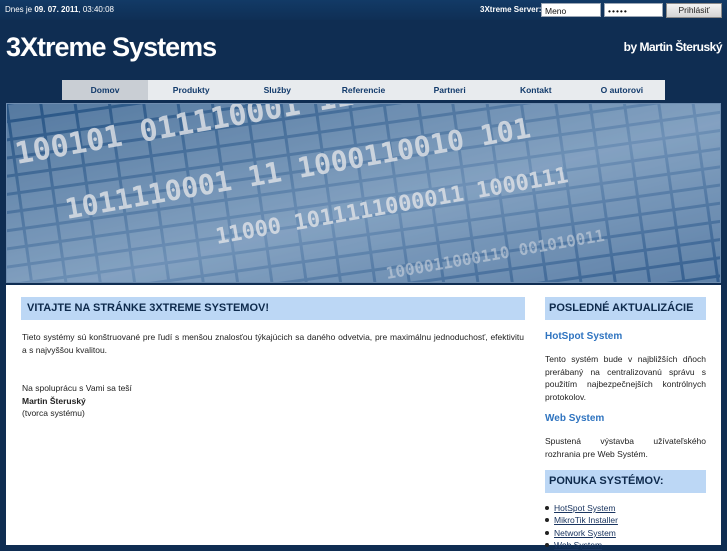 Image resolution: width=727 pixels, height=551 pixels. What do you see at coordinates (105, 90) in the screenshot?
I see `nav-item-domov: Domov` at bounding box center [105, 90].